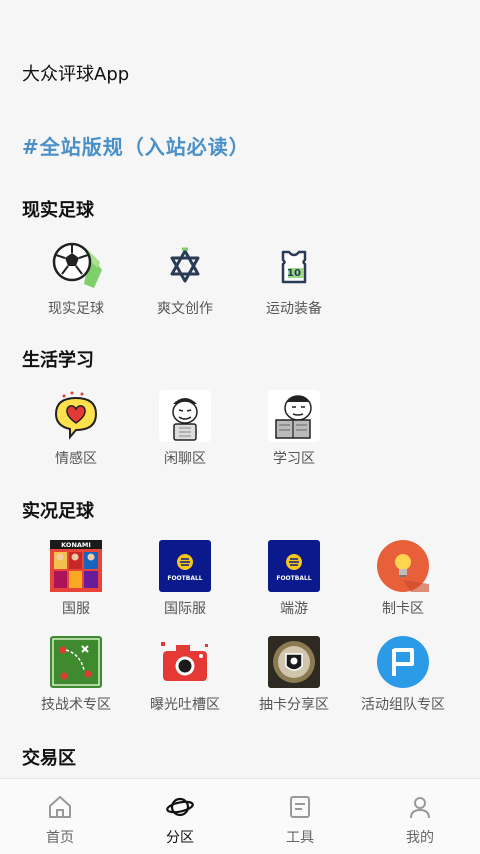  I want to click on category-label: 抽卡分享区, so click(294, 705).